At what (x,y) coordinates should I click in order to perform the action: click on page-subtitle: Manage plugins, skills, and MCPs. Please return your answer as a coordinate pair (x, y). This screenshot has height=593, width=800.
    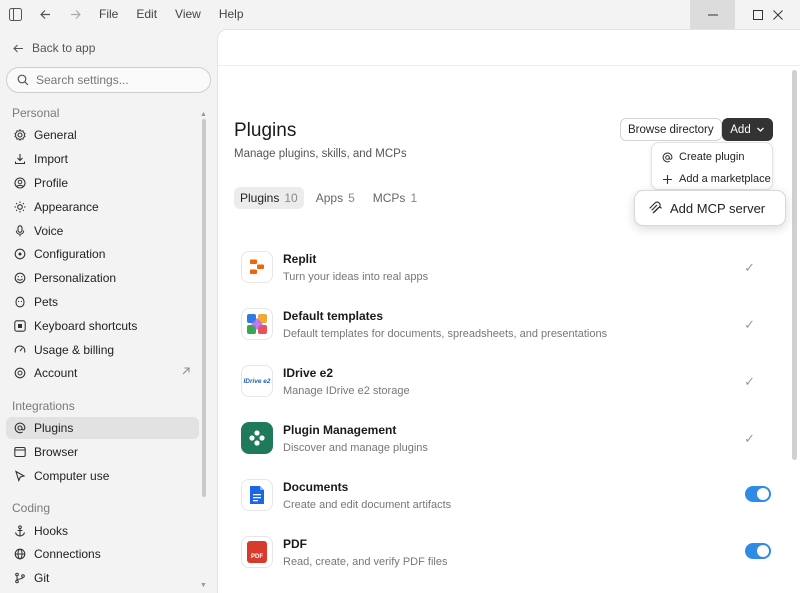
    Looking at the image, I should click on (320, 154).